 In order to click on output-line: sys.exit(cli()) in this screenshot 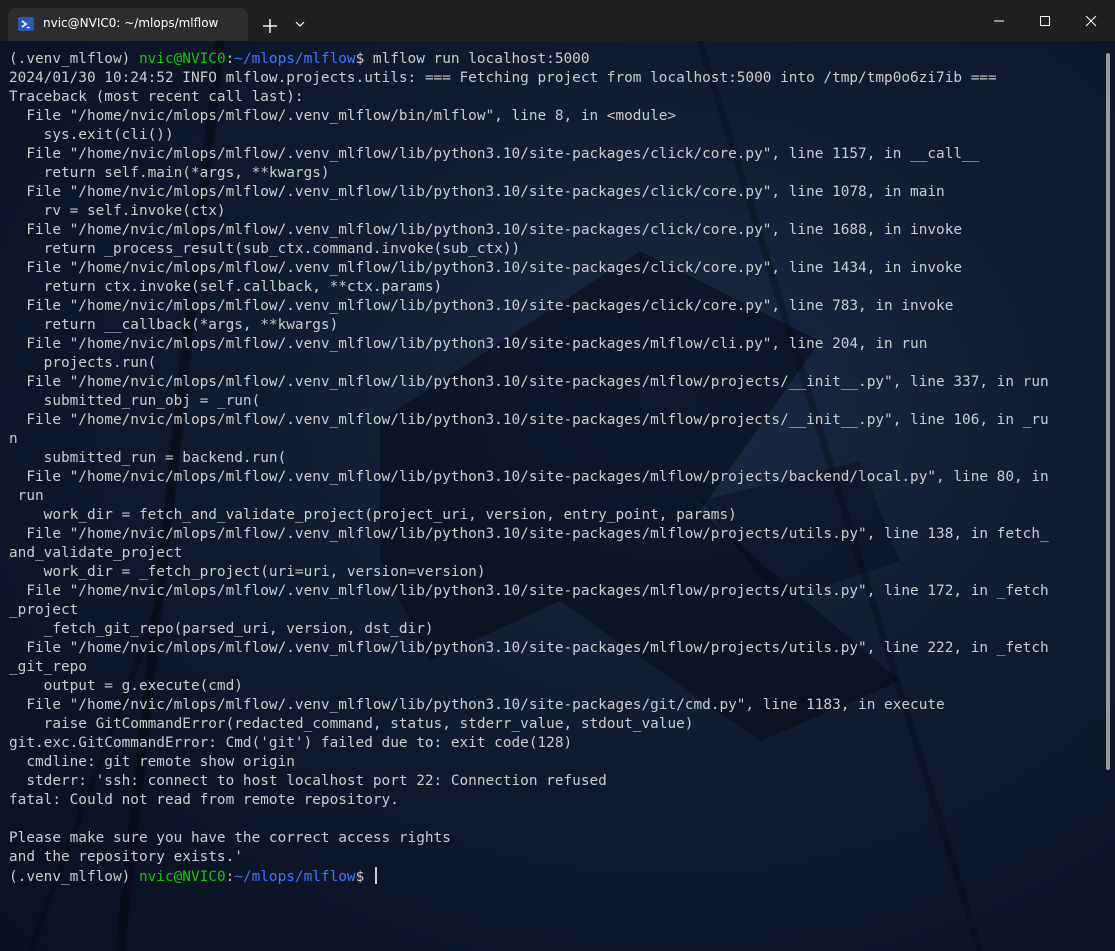, I will do `click(91, 135)`.